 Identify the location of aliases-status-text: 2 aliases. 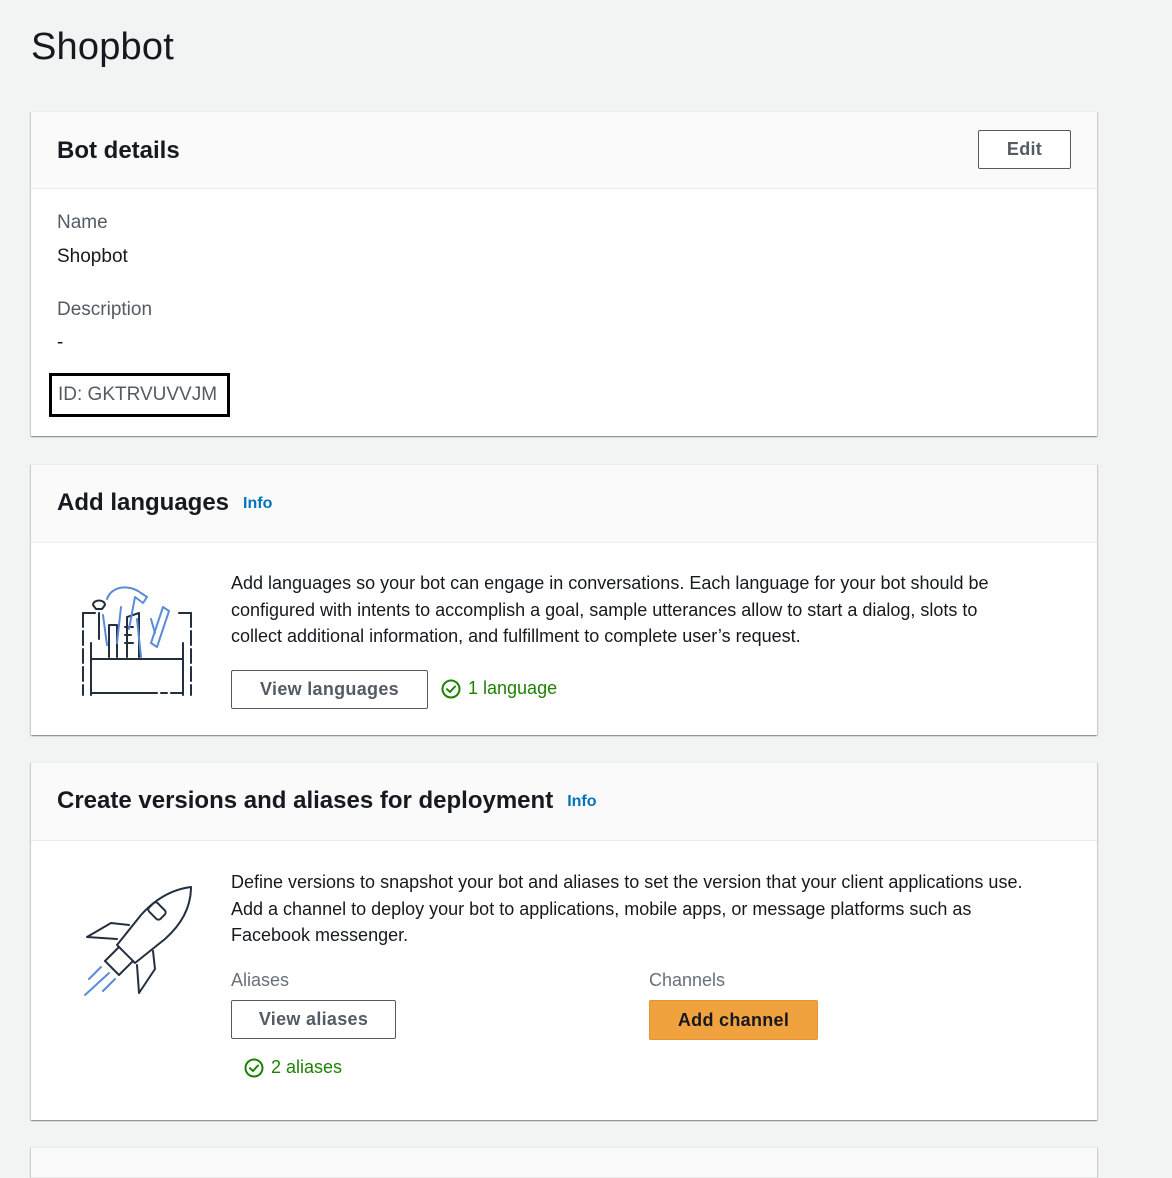
(307, 1067).